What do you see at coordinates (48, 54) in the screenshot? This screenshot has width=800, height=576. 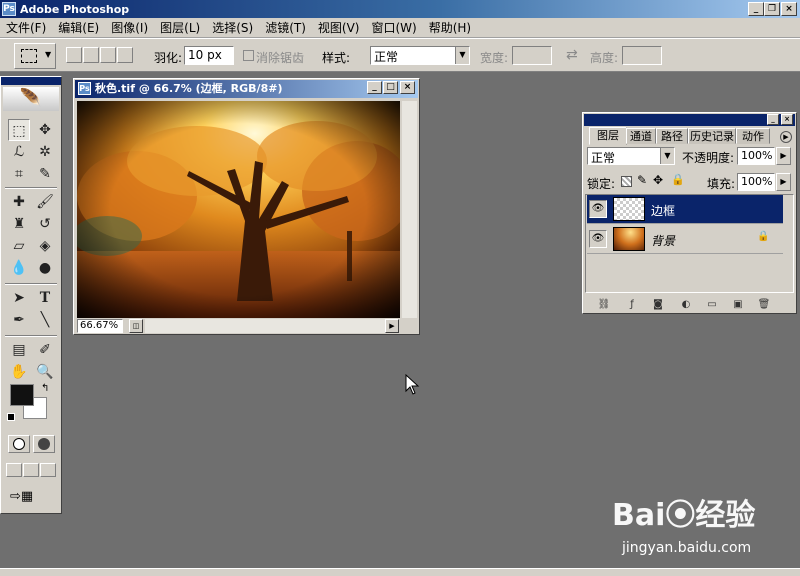 I see `chevron-down-icon: ▼` at bounding box center [48, 54].